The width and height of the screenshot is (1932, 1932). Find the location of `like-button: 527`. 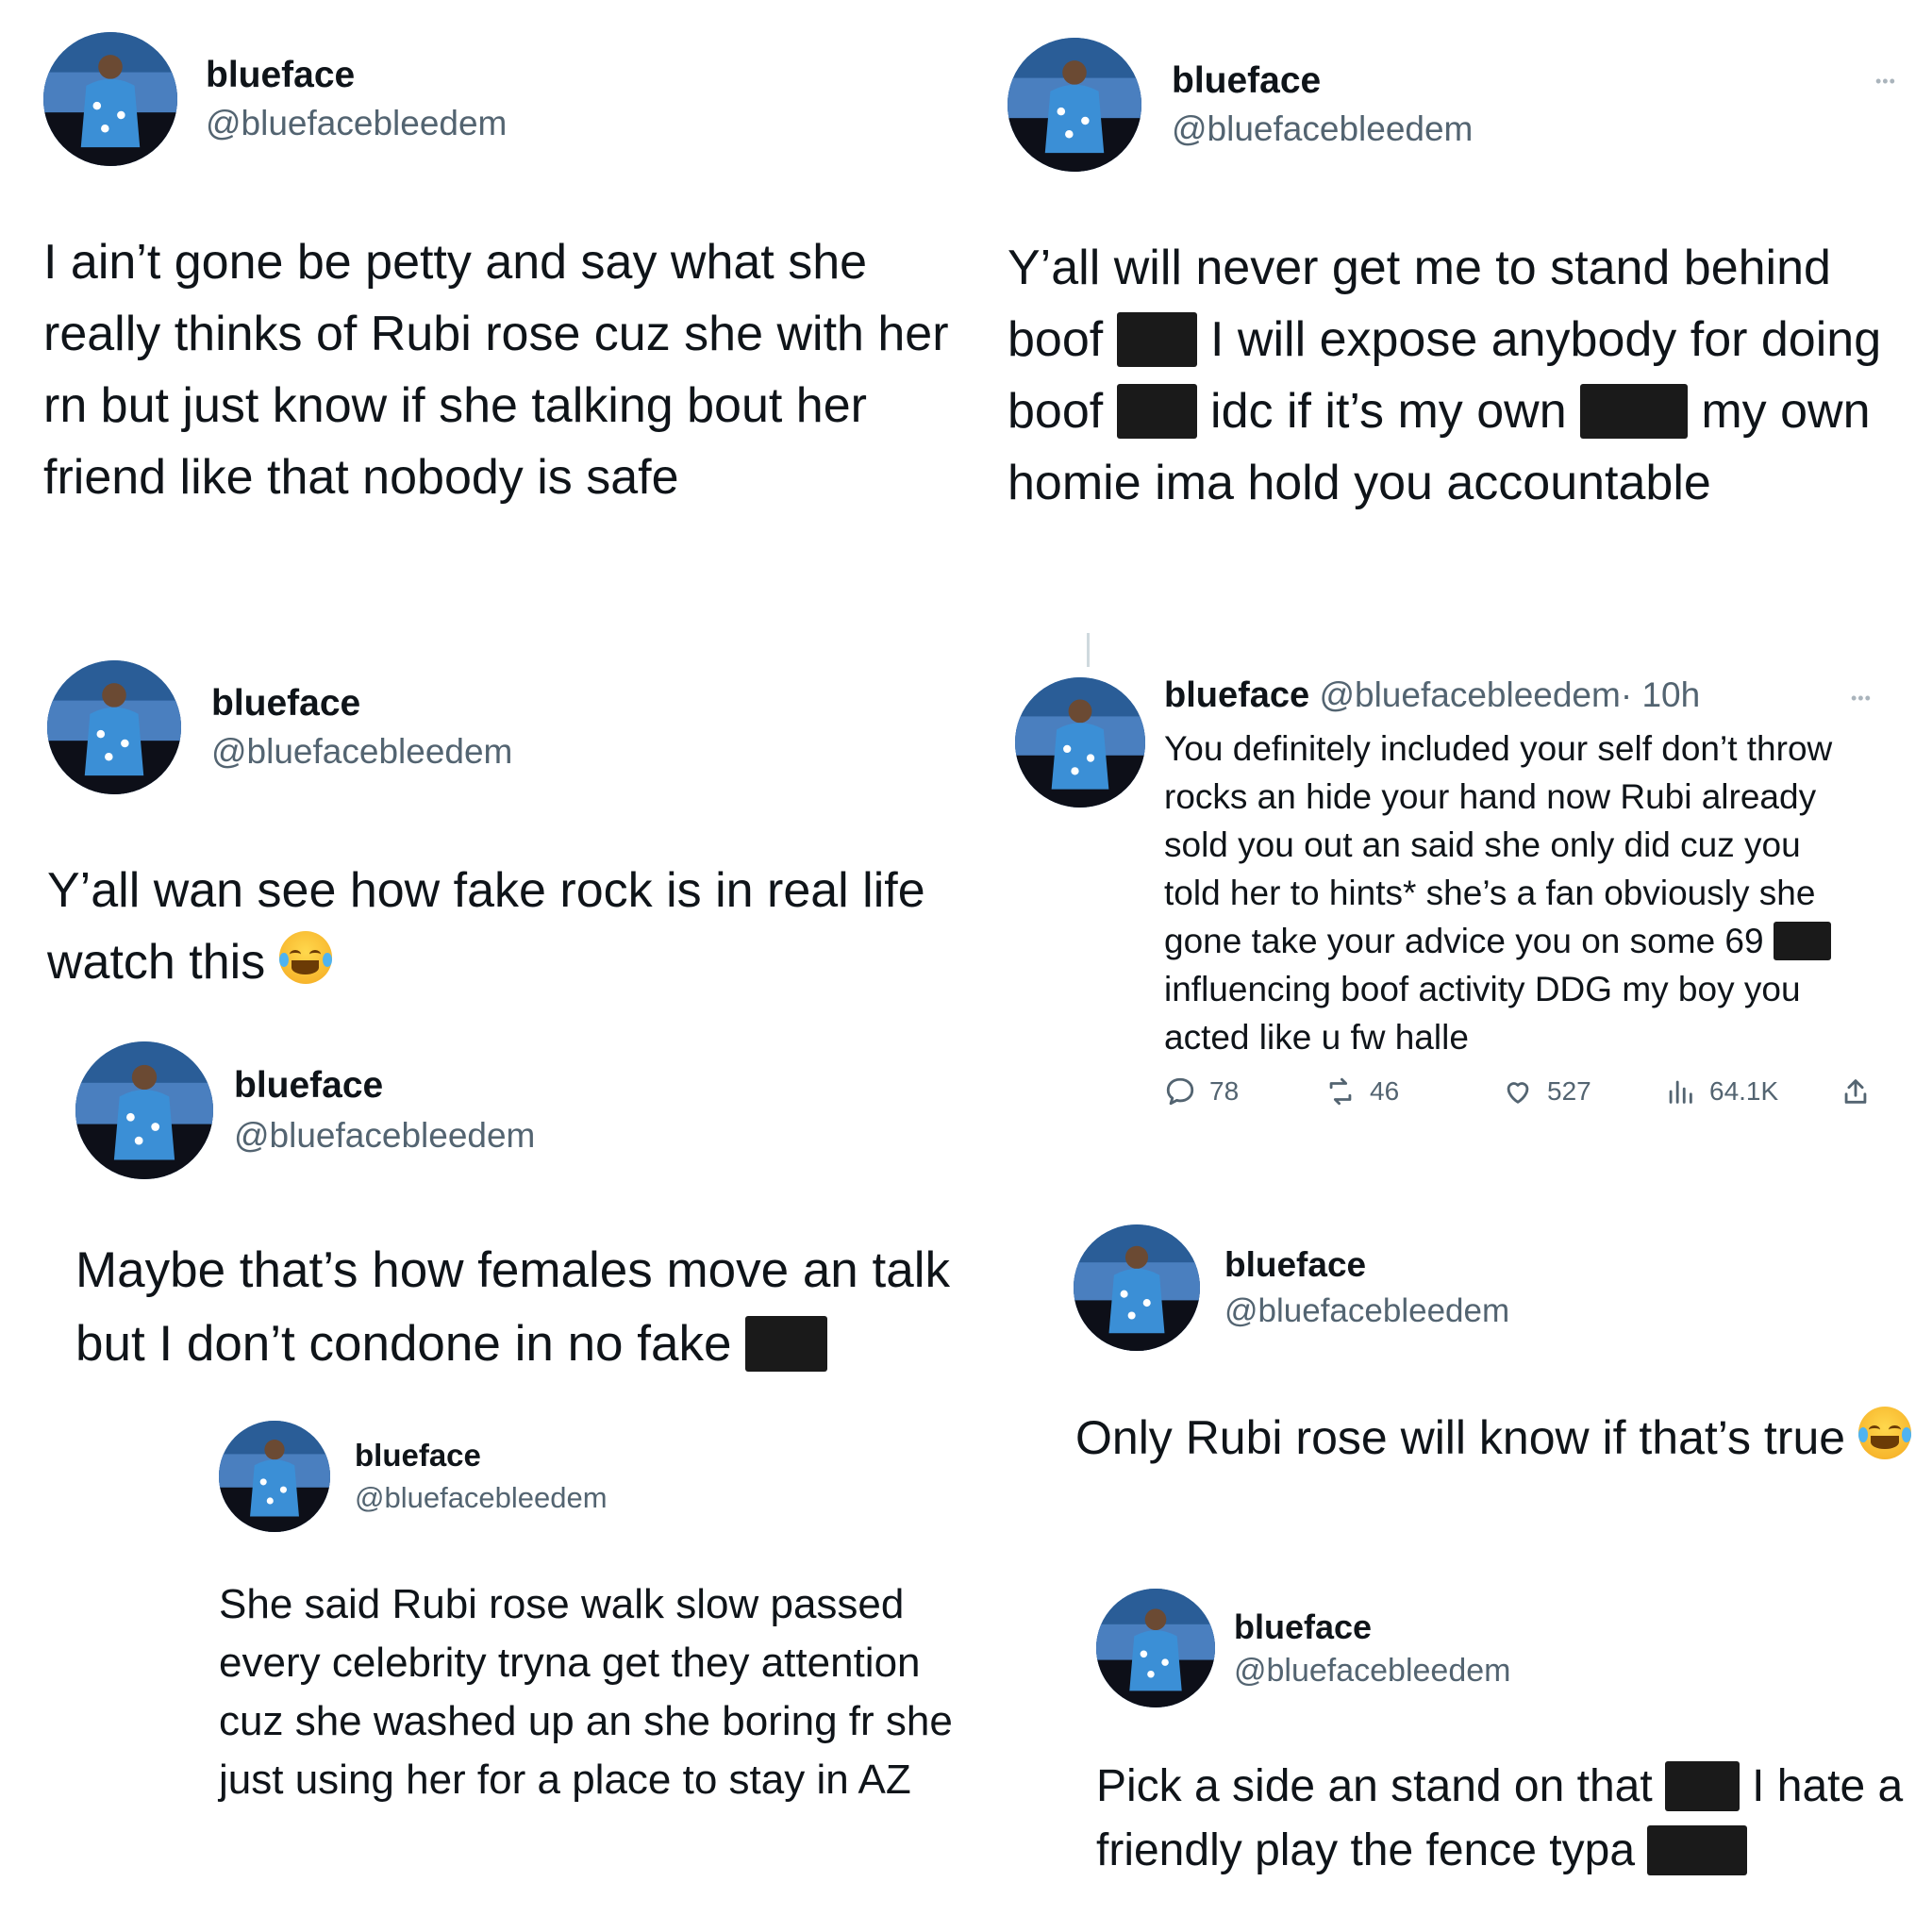

like-button: 527 is located at coordinates (1547, 1091).